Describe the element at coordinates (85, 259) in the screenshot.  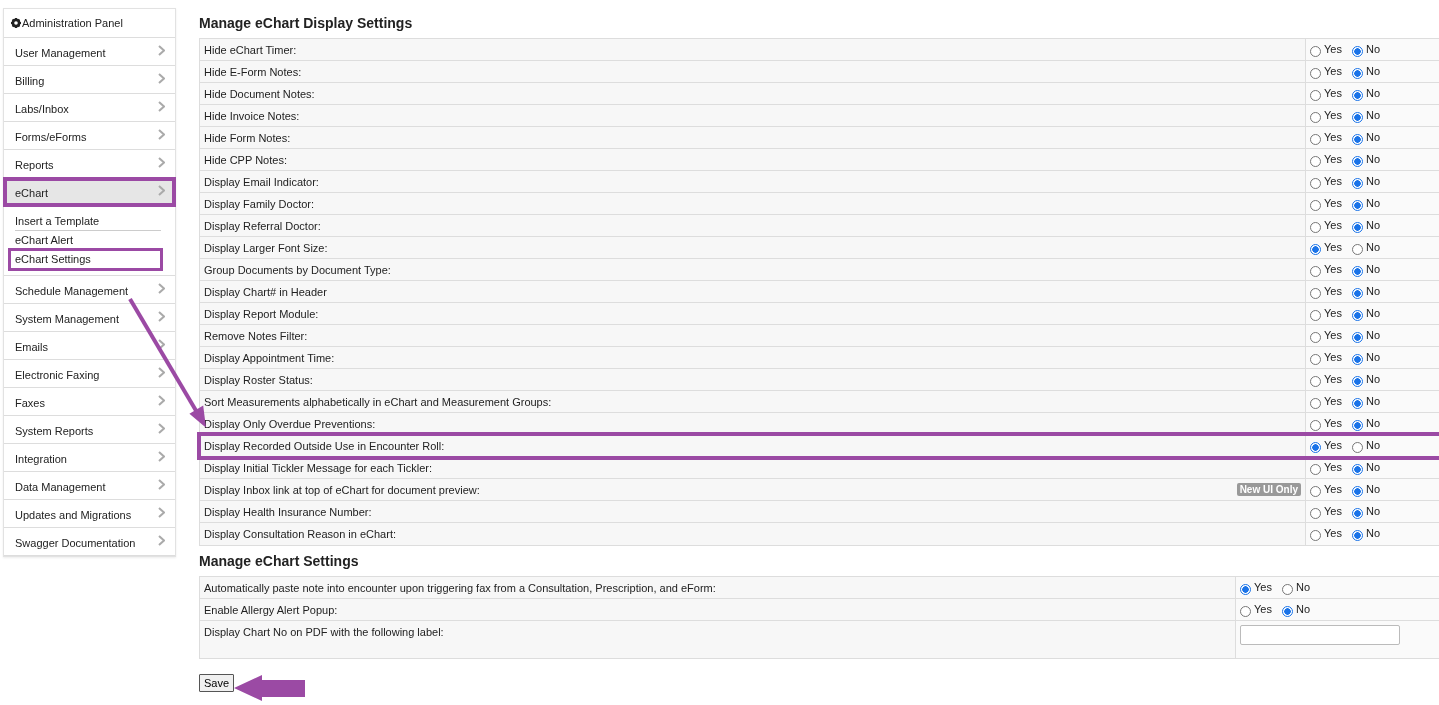
I see `submenu-item: eChart Settings` at that location.